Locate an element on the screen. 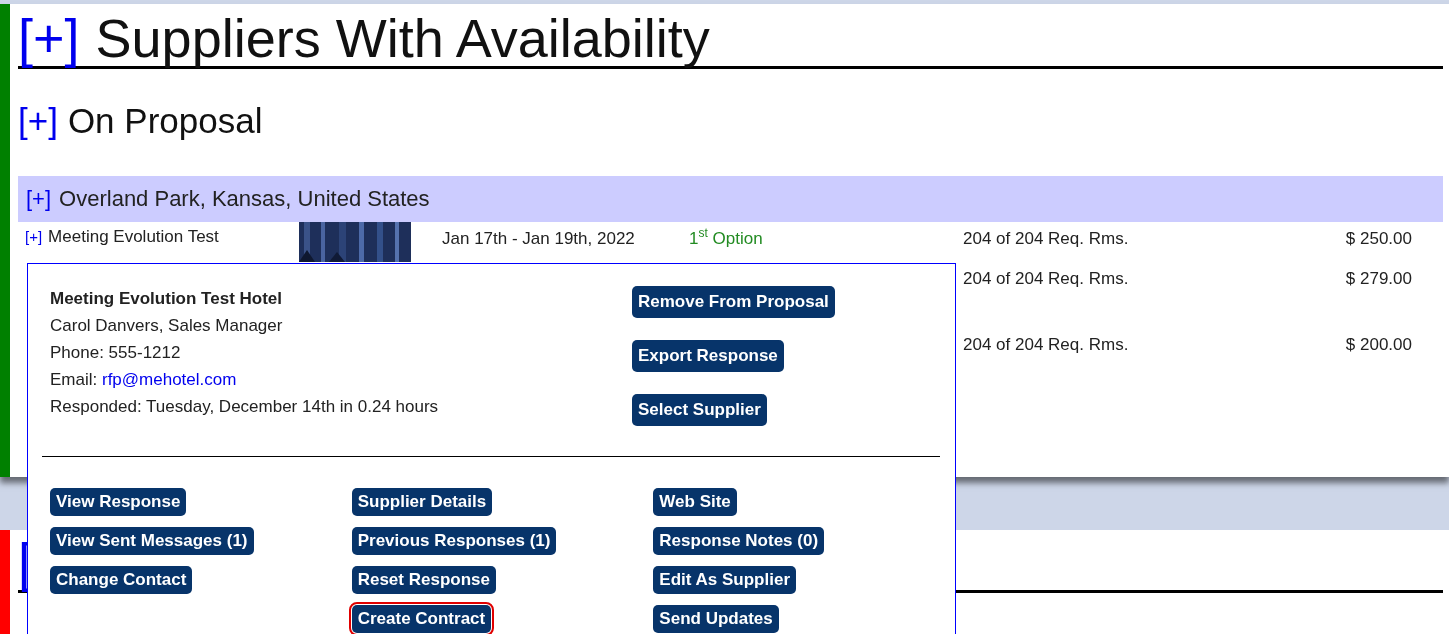 The width and height of the screenshot is (1449, 634). date-range: Jan 17th - Jan 19th, 2022 is located at coordinates (539, 239).